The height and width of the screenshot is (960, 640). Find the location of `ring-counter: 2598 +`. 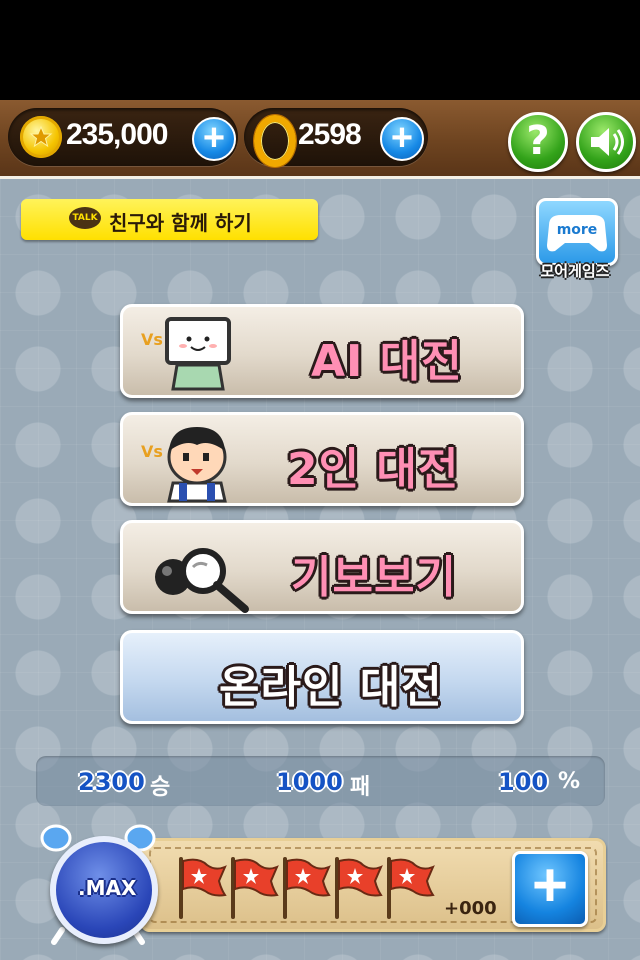

ring-counter: 2598 + is located at coordinates (336, 137).